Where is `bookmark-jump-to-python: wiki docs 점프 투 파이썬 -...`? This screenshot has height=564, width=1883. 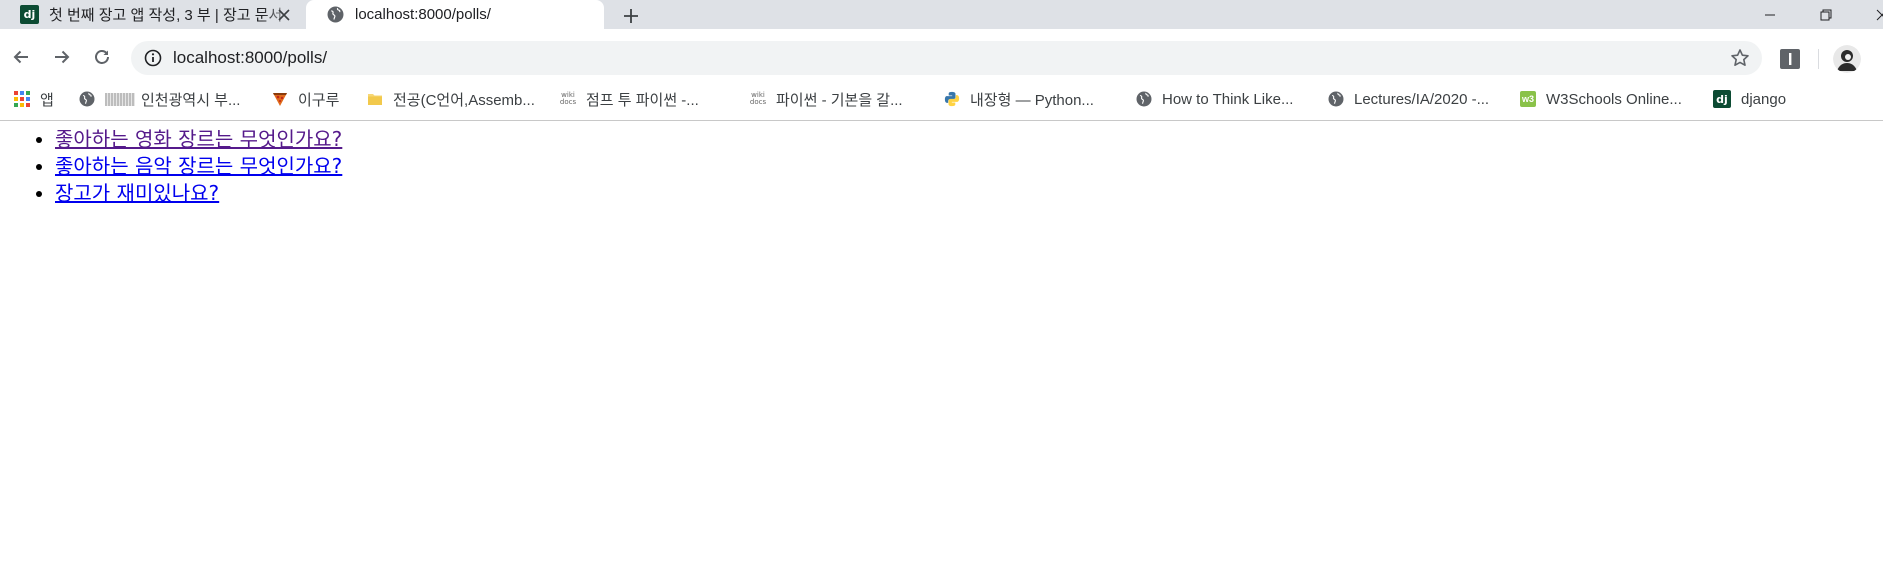 bookmark-jump-to-python: wiki docs 점프 투 파이썬 -... is located at coordinates (629, 99).